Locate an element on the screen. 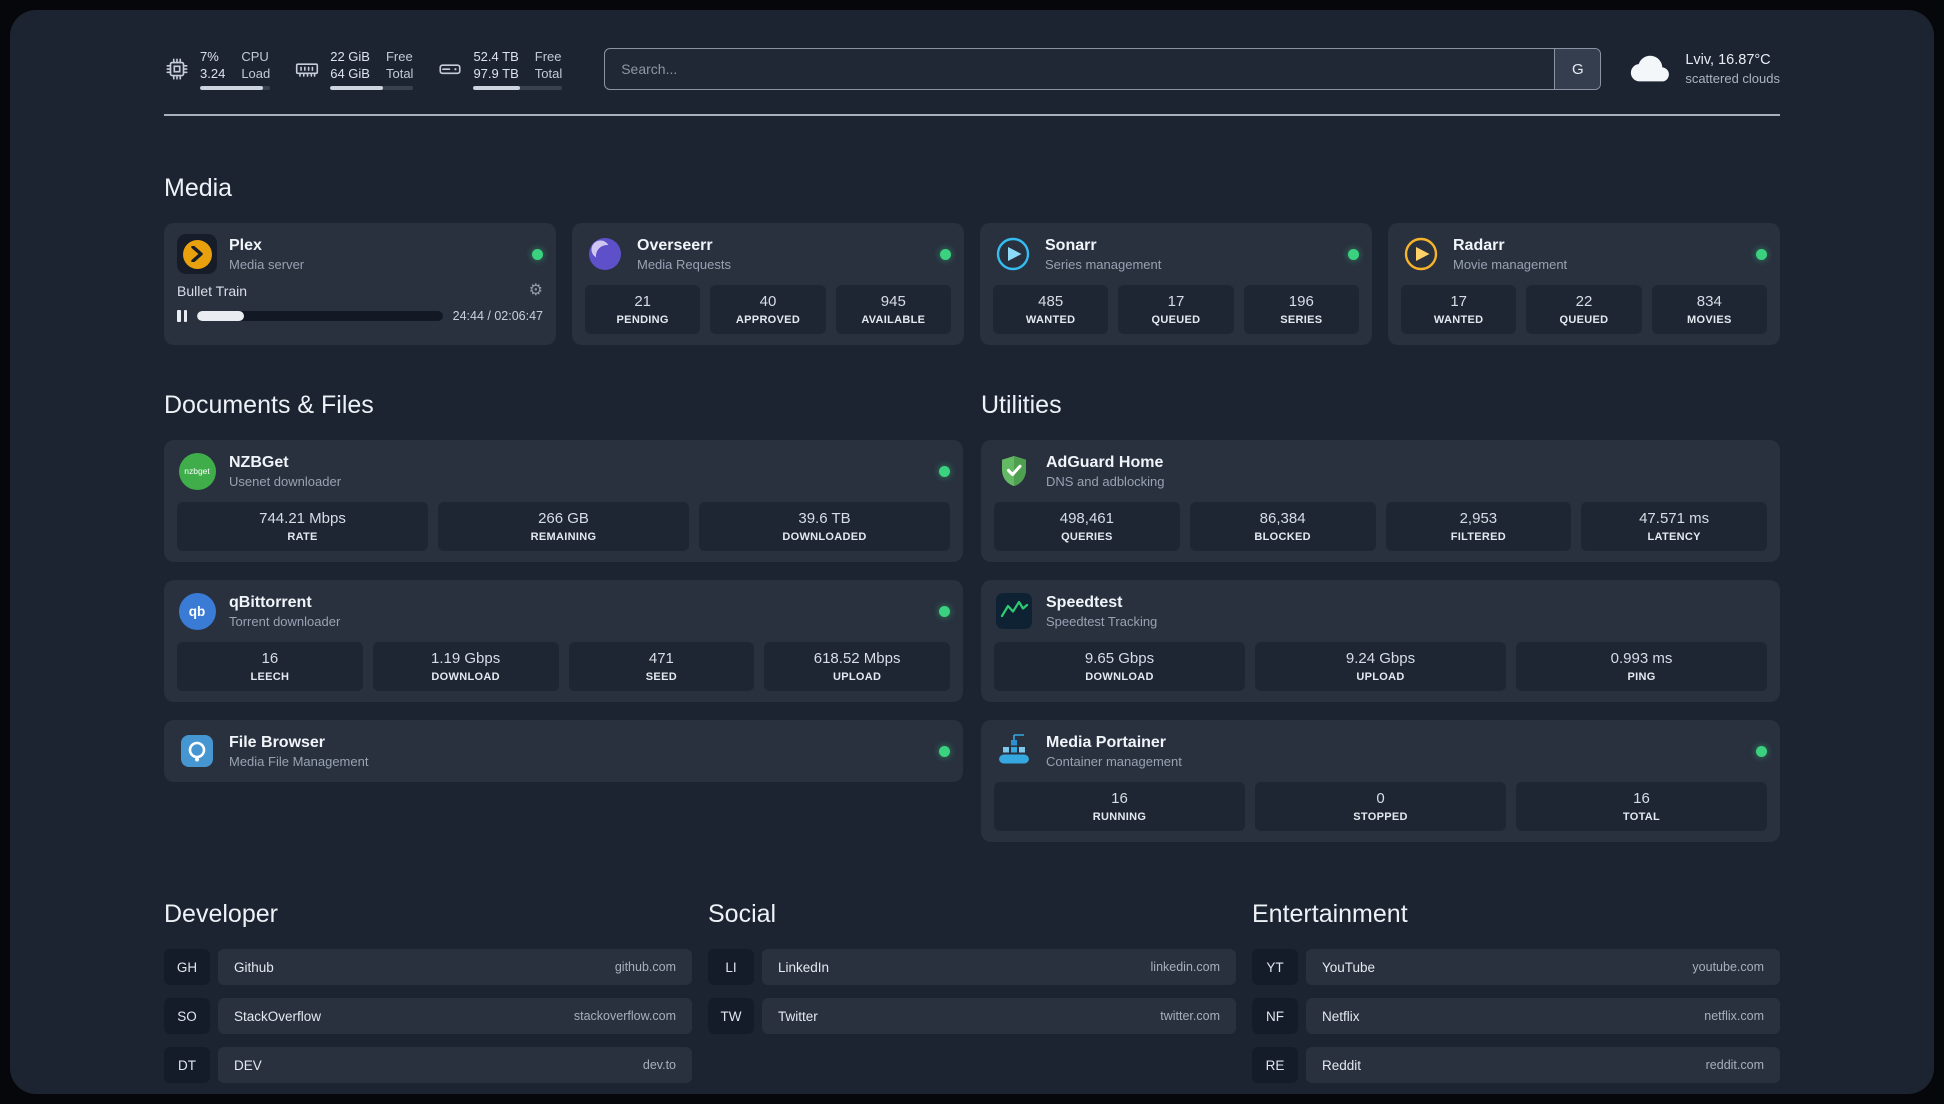 Image resolution: width=1944 pixels, height=1104 pixels. stat-value: 498,461 is located at coordinates (1086, 518).